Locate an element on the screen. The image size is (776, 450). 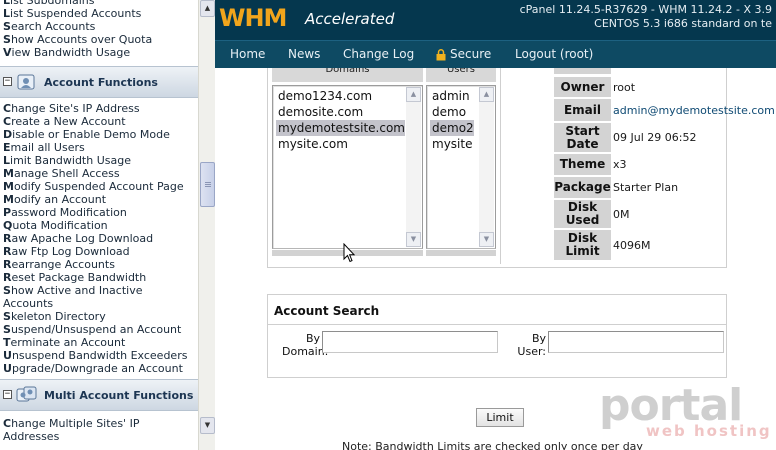
sidebar-link: Addresses is located at coordinates (31, 436).